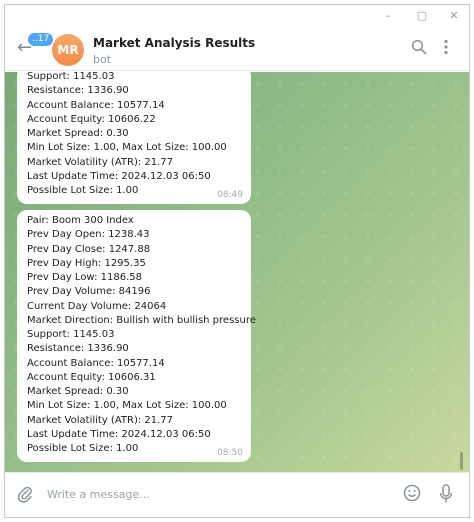  I want to click on scrollbar, so click(461, 461).